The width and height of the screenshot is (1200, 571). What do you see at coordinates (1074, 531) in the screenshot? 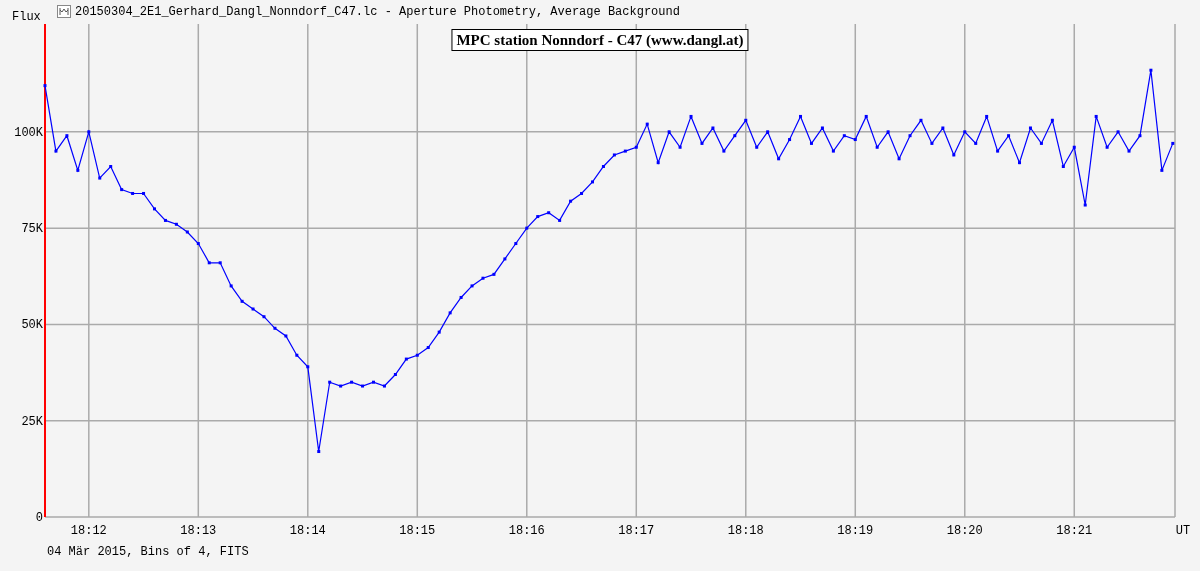
I see `axis-tick-label: 18:21` at bounding box center [1074, 531].